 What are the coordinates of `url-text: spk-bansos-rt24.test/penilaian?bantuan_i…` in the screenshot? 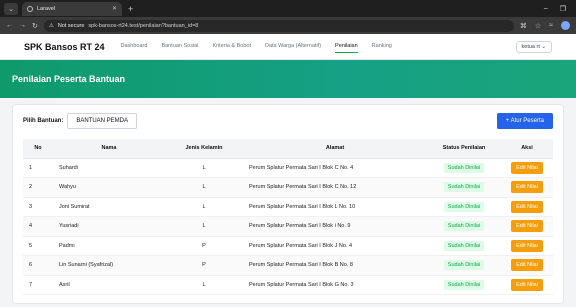 It's located at (143, 25).